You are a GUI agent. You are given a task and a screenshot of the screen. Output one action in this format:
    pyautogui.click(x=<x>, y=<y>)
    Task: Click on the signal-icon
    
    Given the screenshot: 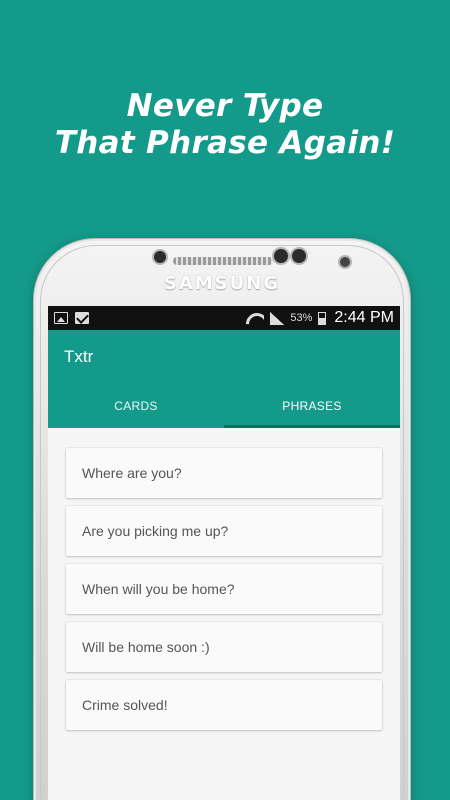 What is the action you would take?
    pyautogui.click(x=277, y=318)
    